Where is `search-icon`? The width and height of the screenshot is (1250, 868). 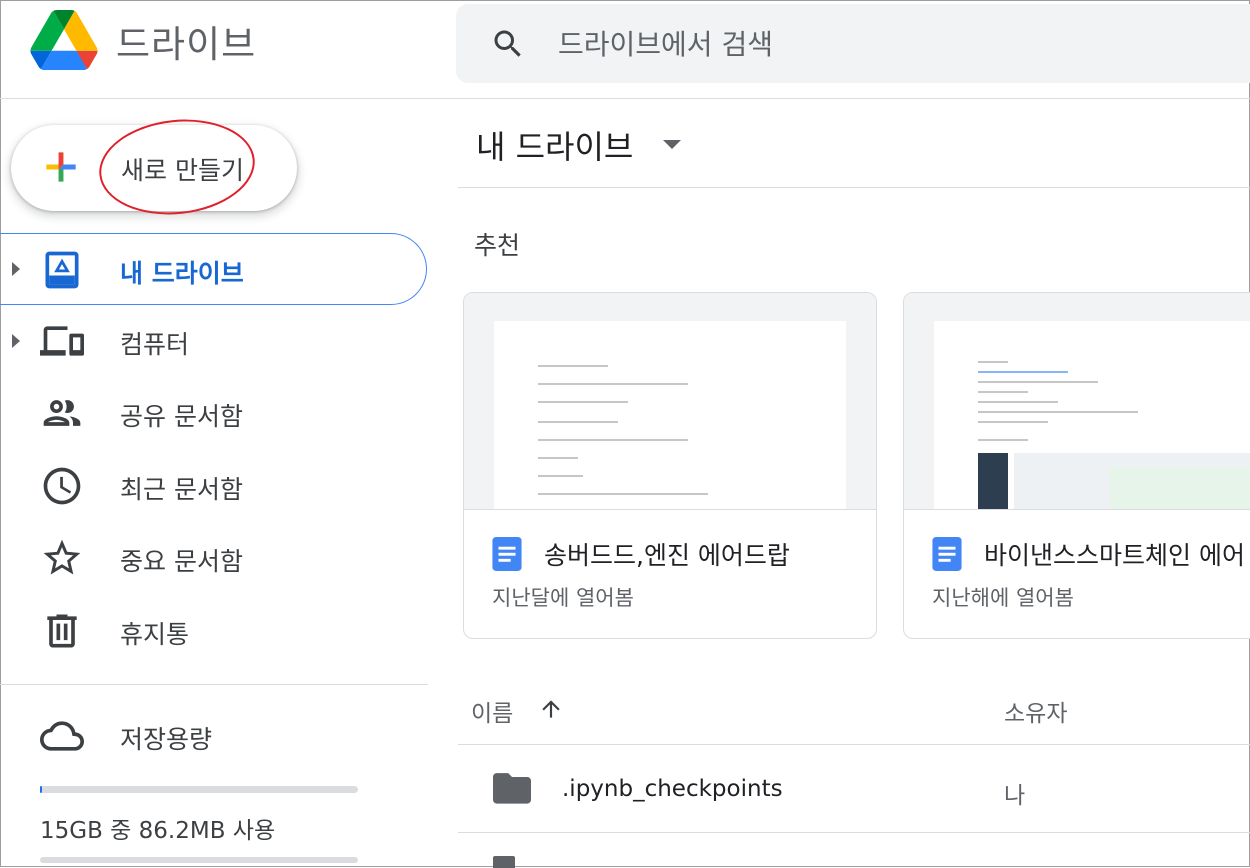
search-icon is located at coordinates (508, 44).